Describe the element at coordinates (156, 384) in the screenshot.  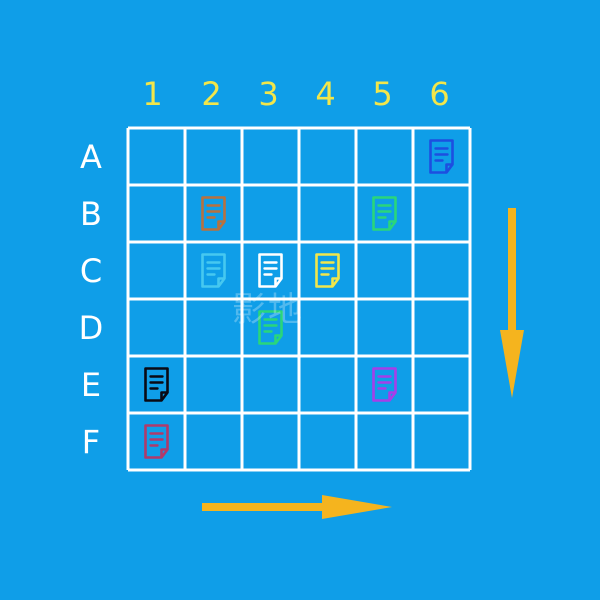
I see `board-cell-e1` at that location.